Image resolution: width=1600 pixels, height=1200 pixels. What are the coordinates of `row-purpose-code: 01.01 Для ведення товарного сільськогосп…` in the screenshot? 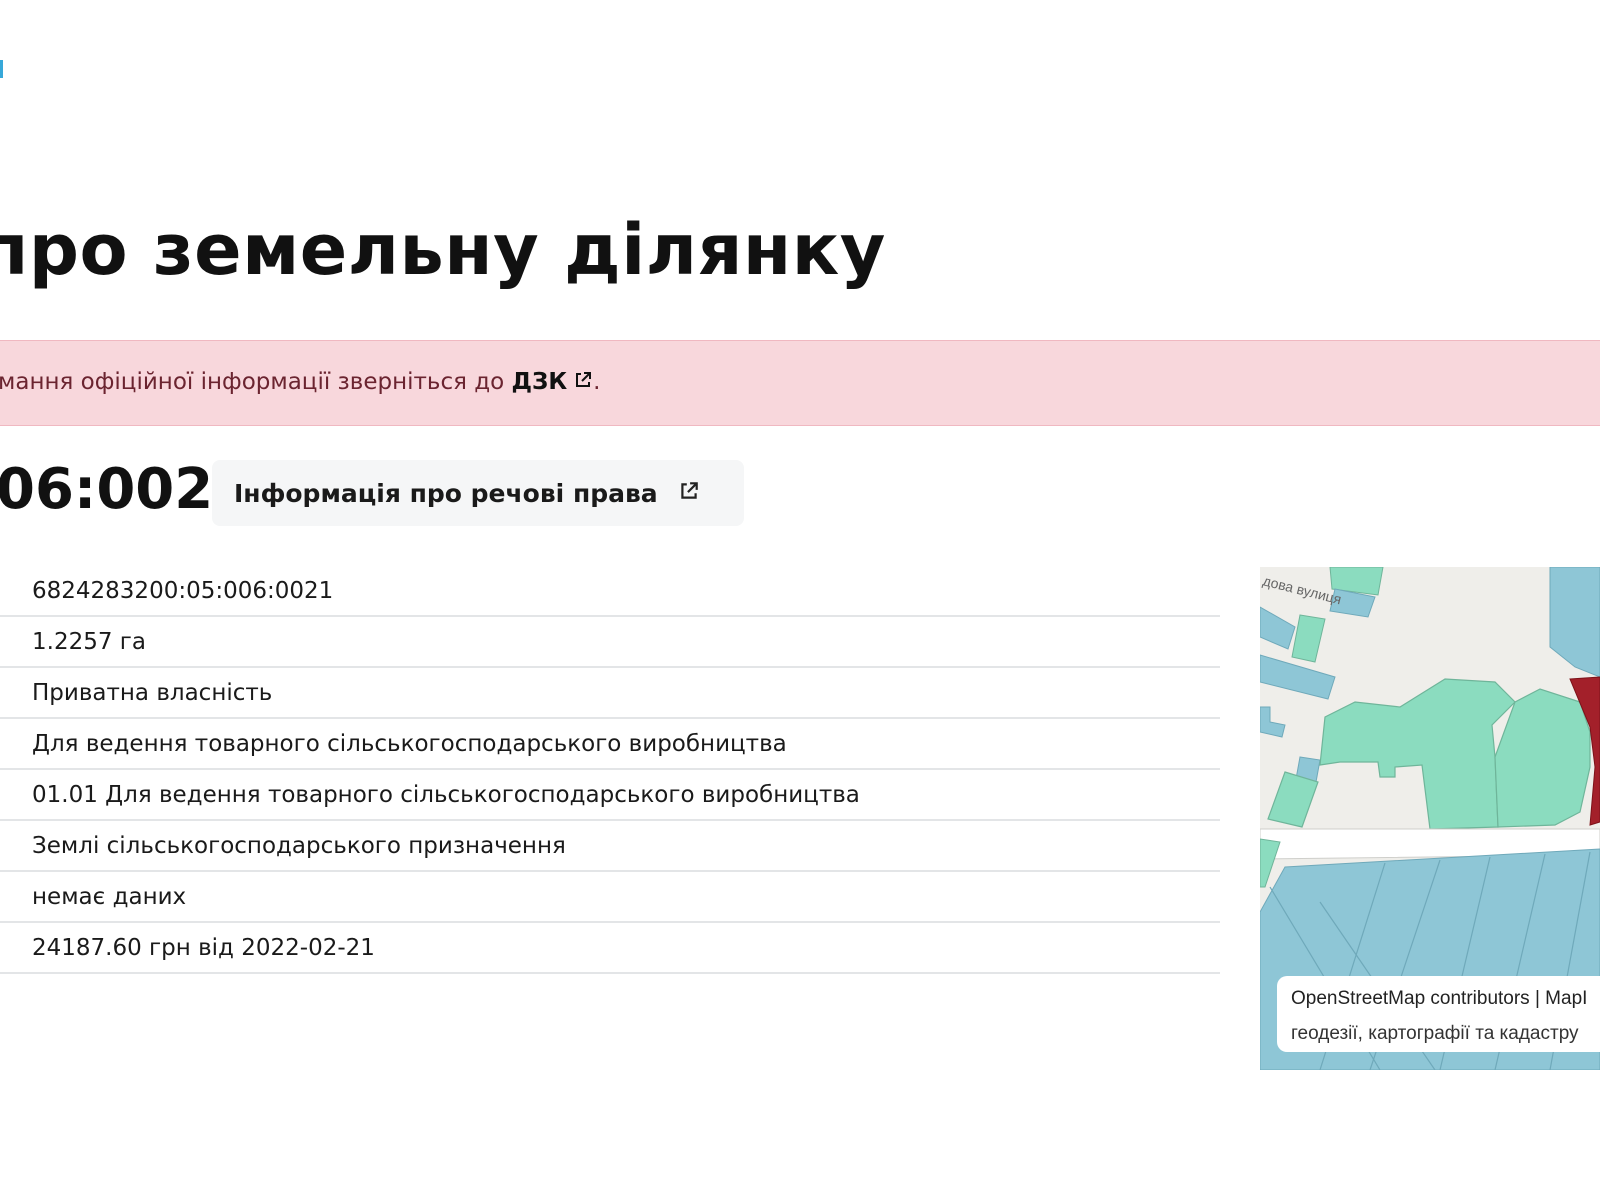 It's located at (610, 795).